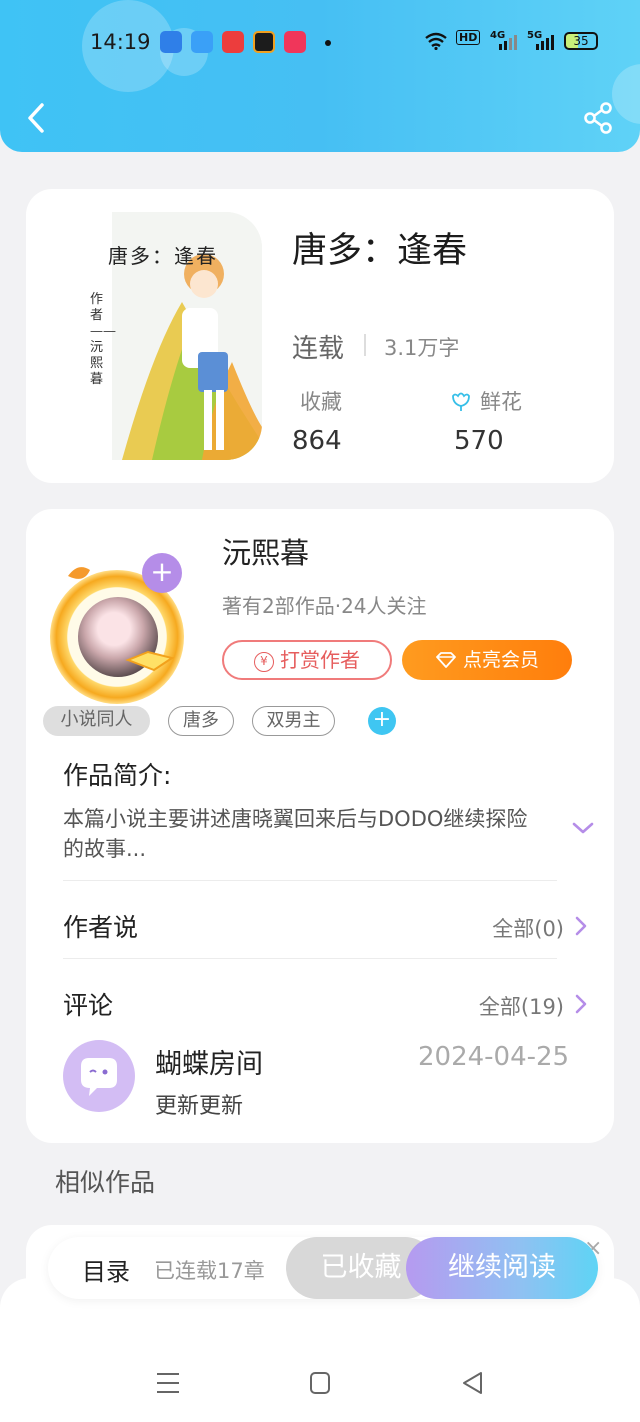 This screenshot has width=640, height=1422. Describe the element at coordinates (626, 94) in the screenshot. I see `decor-bubble` at that location.